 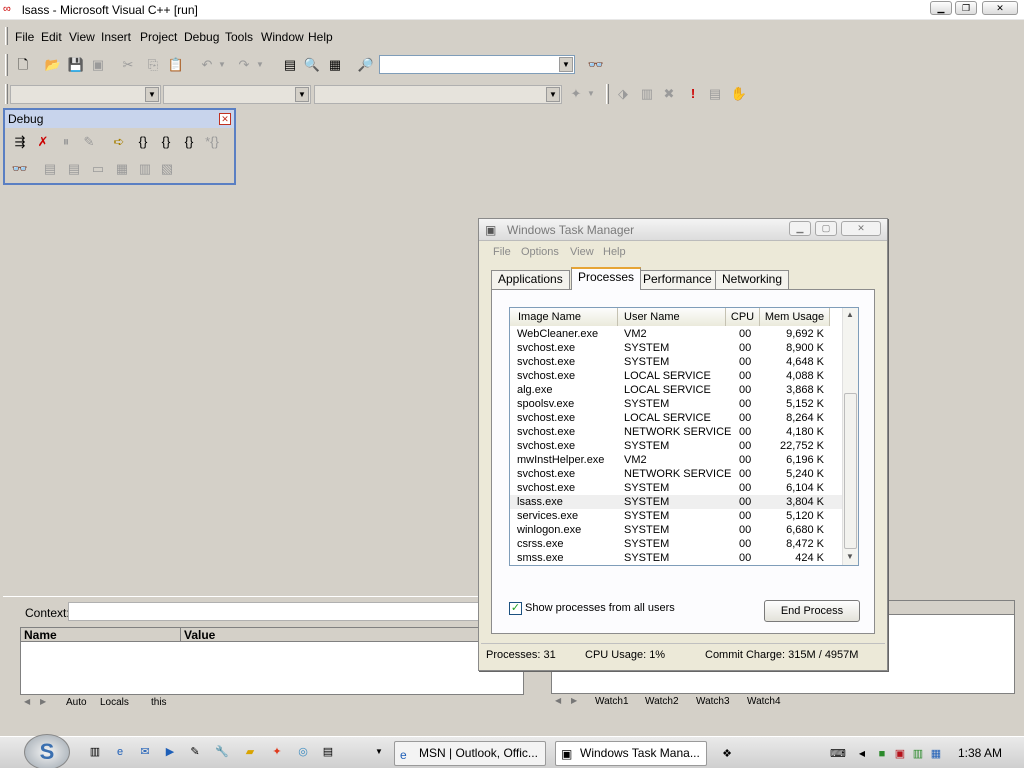 I want to click on save-all-icon: ▣, so click(x=98, y=65).